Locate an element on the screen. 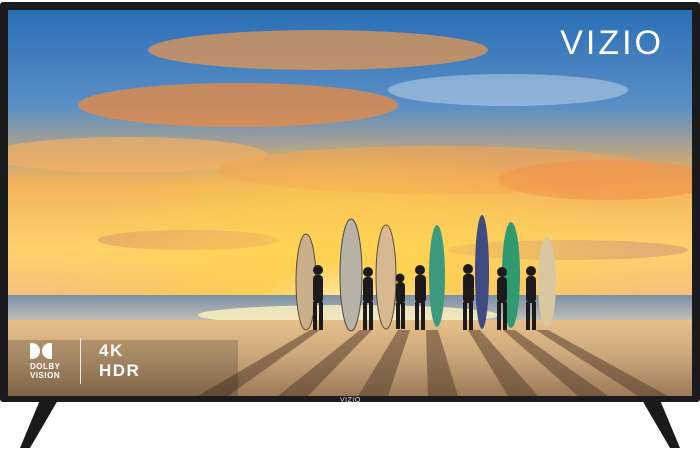 The image size is (700, 450). hdr-label: HDR is located at coordinates (120, 370).